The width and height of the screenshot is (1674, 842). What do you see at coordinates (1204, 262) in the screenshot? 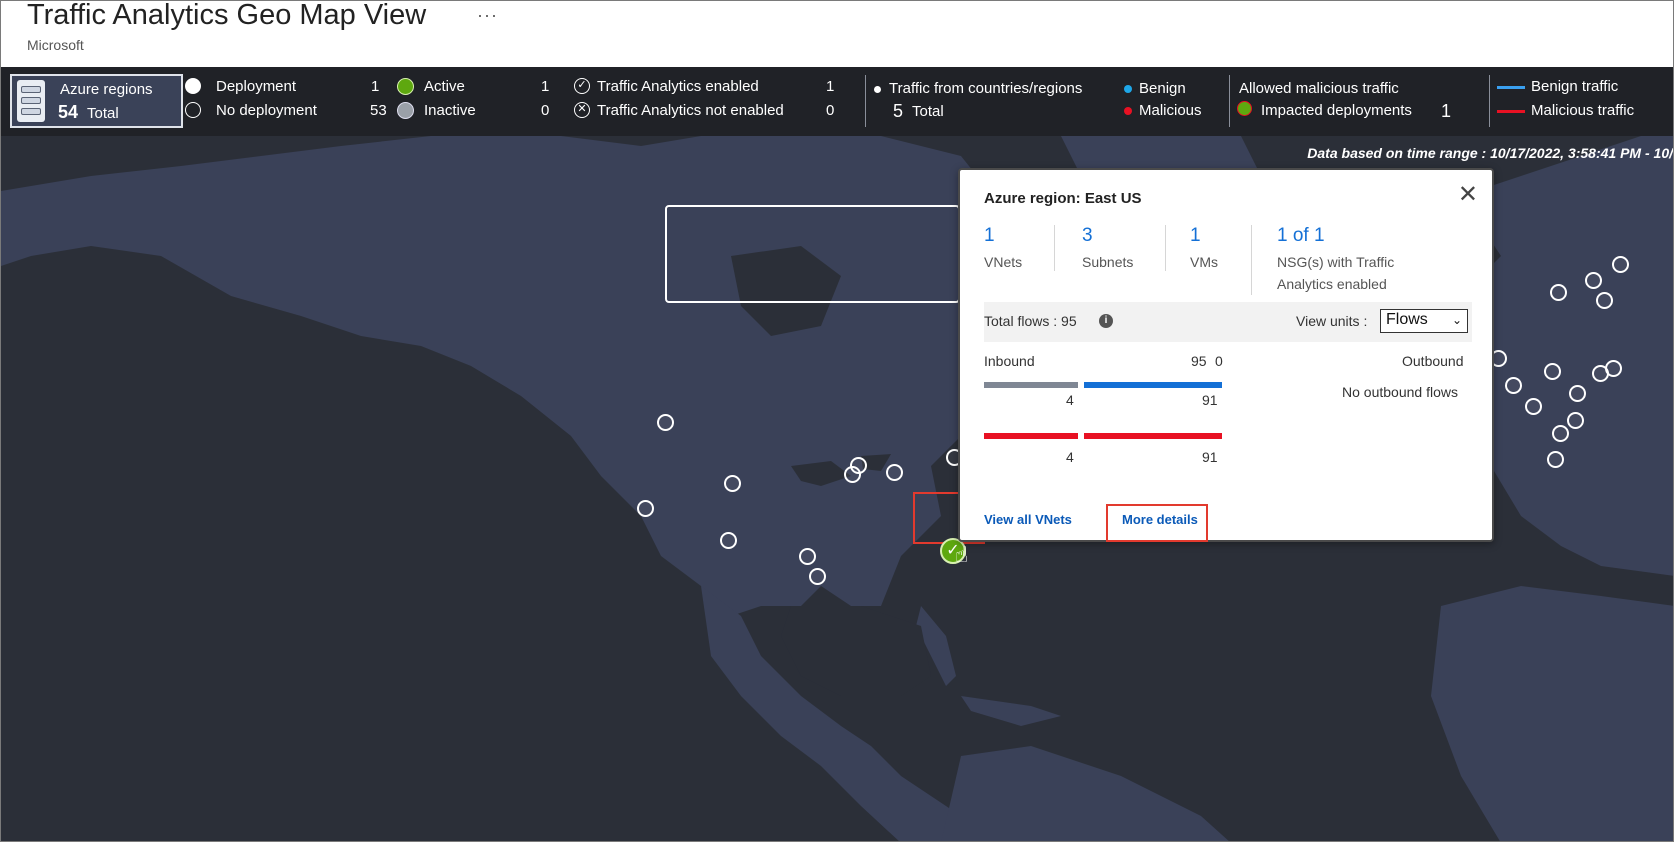
I see `vms-label: VMs` at bounding box center [1204, 262].